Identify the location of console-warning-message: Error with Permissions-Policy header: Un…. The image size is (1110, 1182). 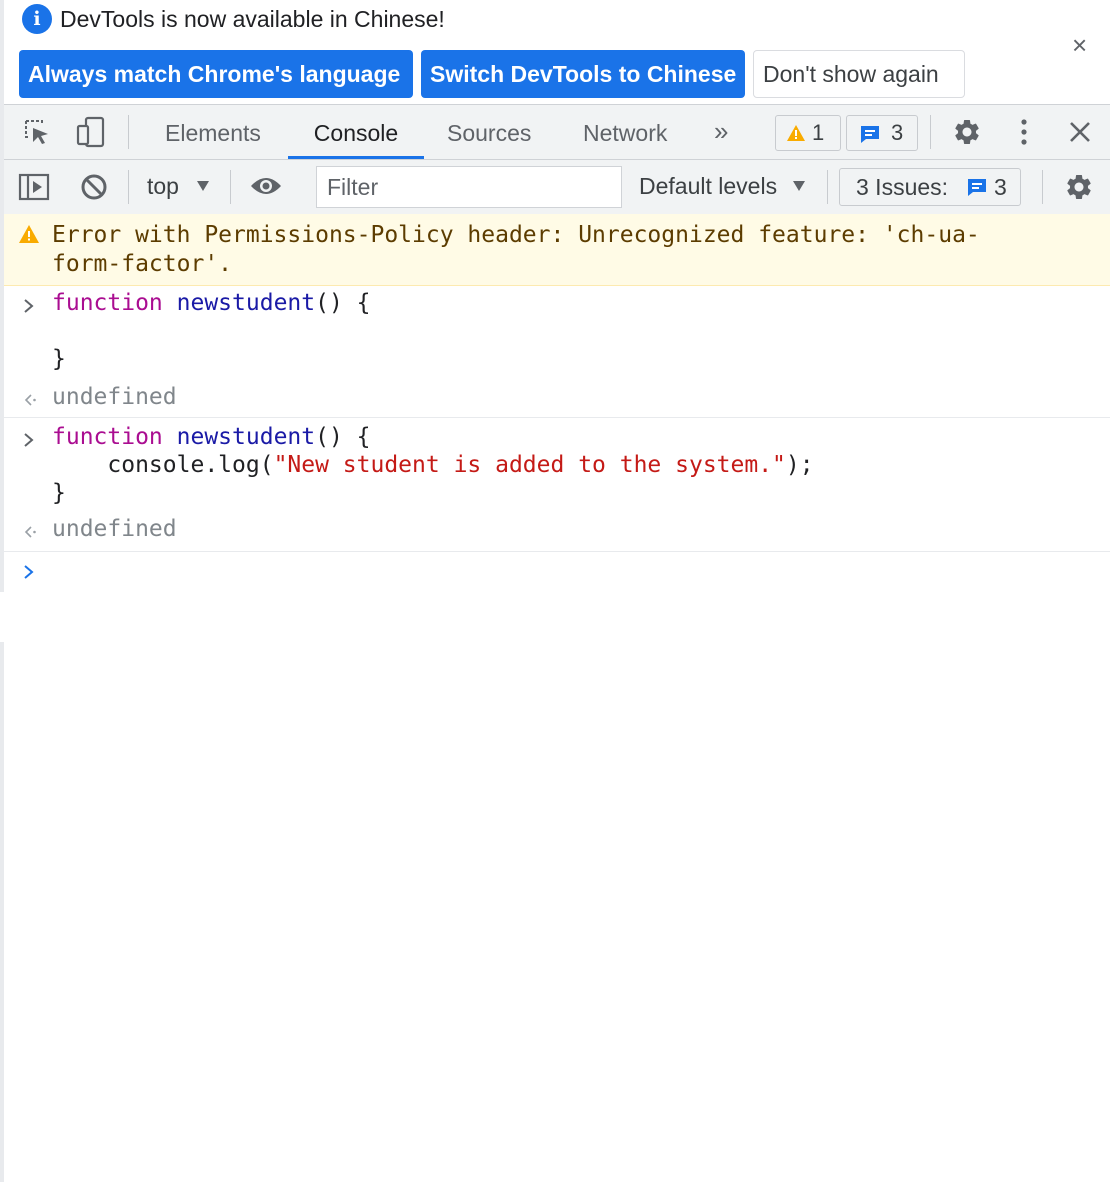
(557, 250).